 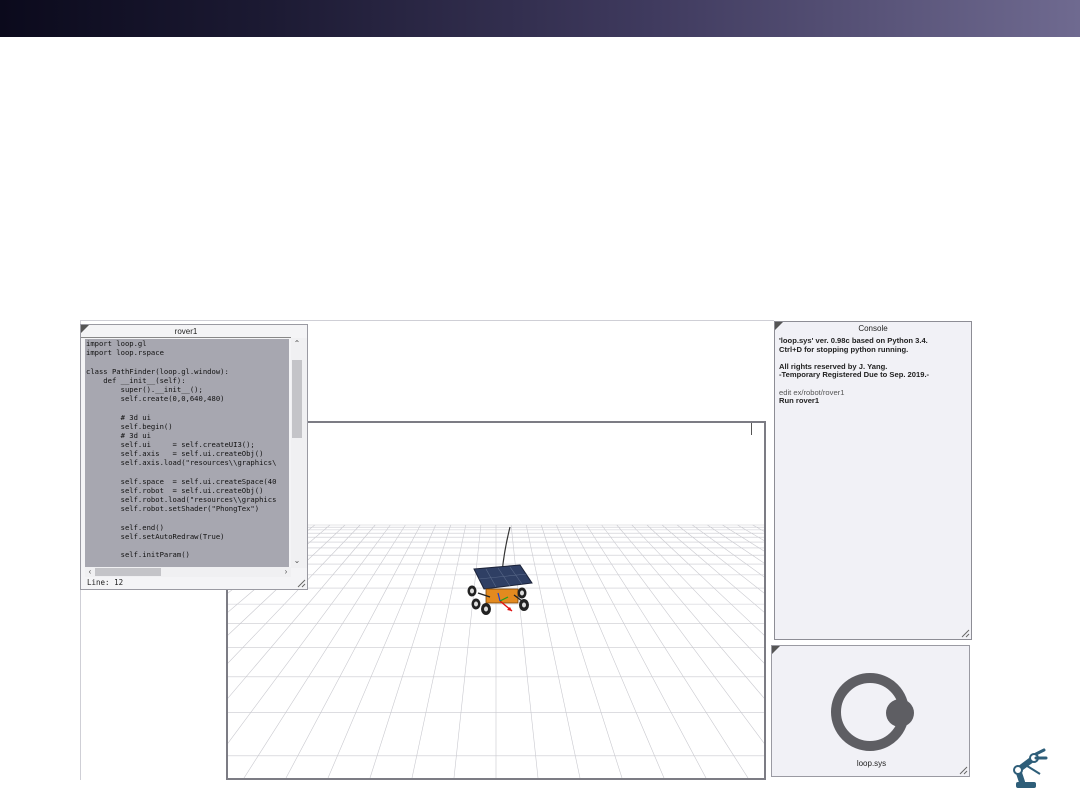 What do you see at coordinates (125, 353) in the screenshot?
I see `code-line: import loop.rspace` at bounding box center [125, 353].